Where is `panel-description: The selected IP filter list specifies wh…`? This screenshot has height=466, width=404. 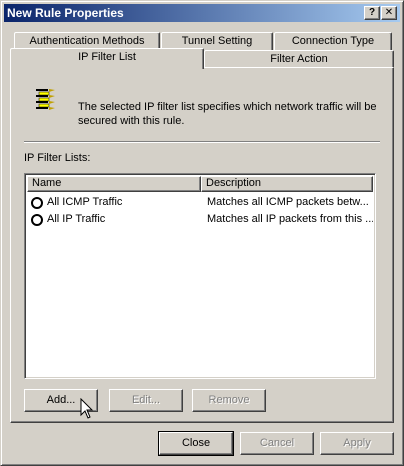 panel-description: The selected IP filter list specifies wh… is located at coordinates (227, 114).